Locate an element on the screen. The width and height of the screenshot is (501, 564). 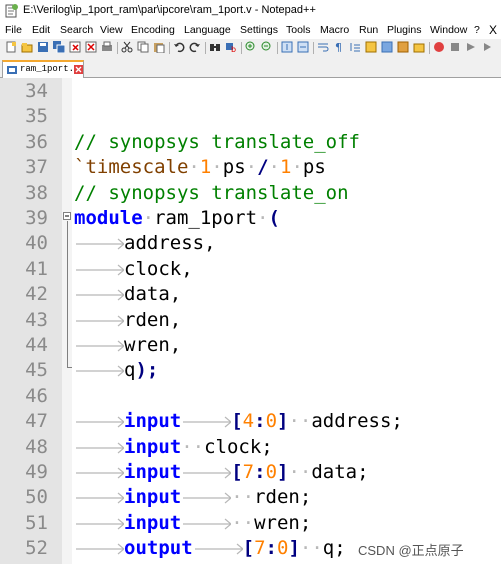
code-line: rden, is located at coordinates (127, 320).